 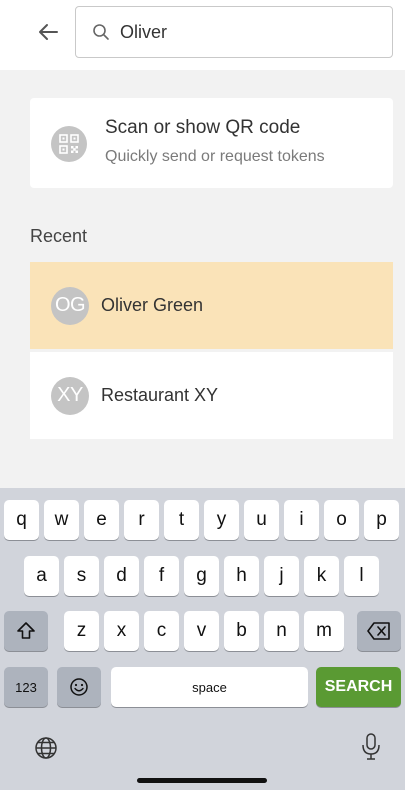 What do you see at coordinates (261, 520) in the screenshot?
I see `key-u: u` at bounding box center [261, 520].